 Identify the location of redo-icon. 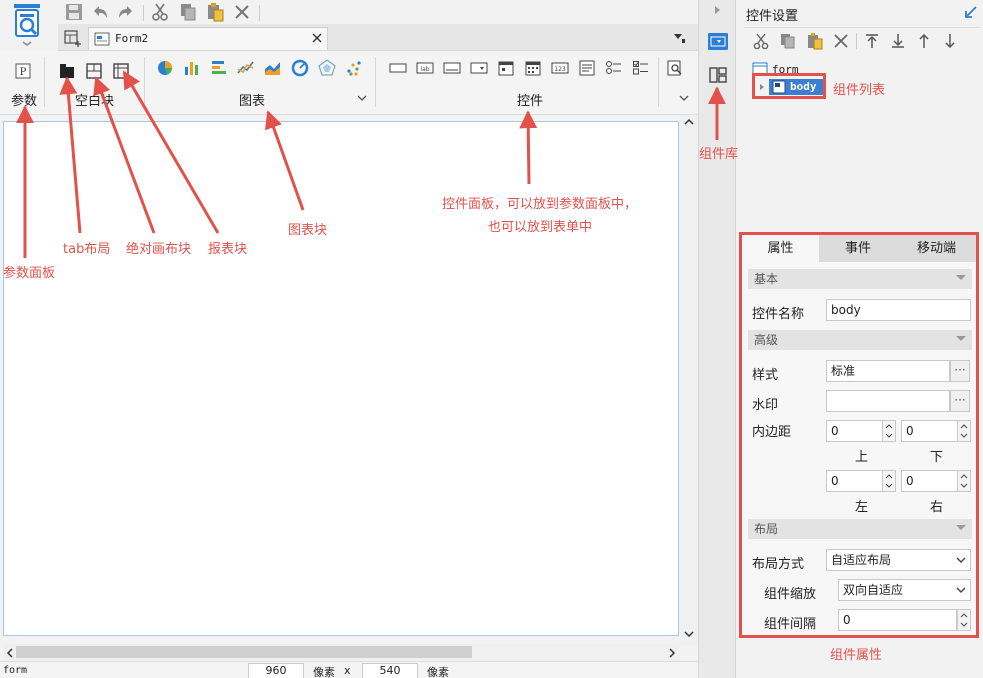
(126, 12).